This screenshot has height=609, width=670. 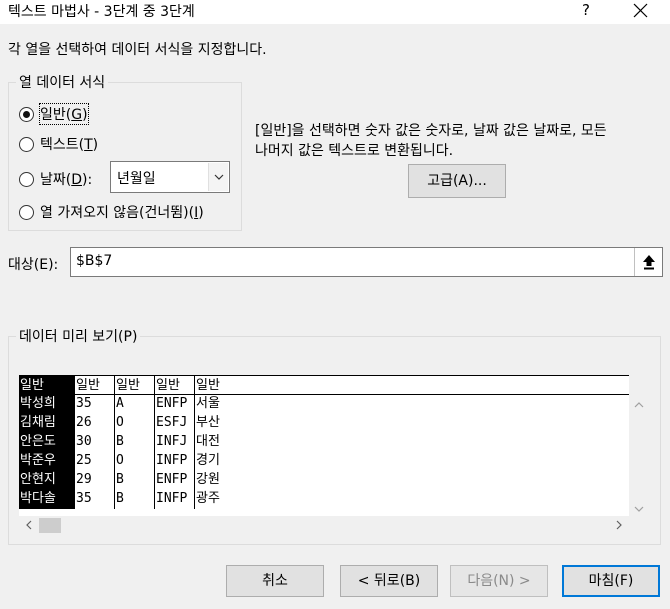 I want to click on description-line-2: 나머지 값은 텍스트로 변환됩니다., so click(x=354, y=151).